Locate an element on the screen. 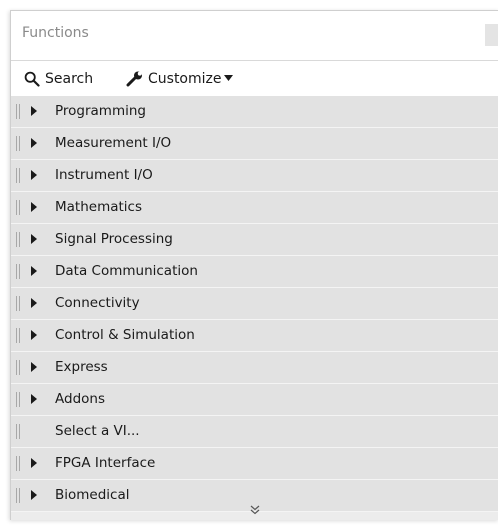 The image size is (498, 527). wrench-icon is located at coordinates (135, 79).